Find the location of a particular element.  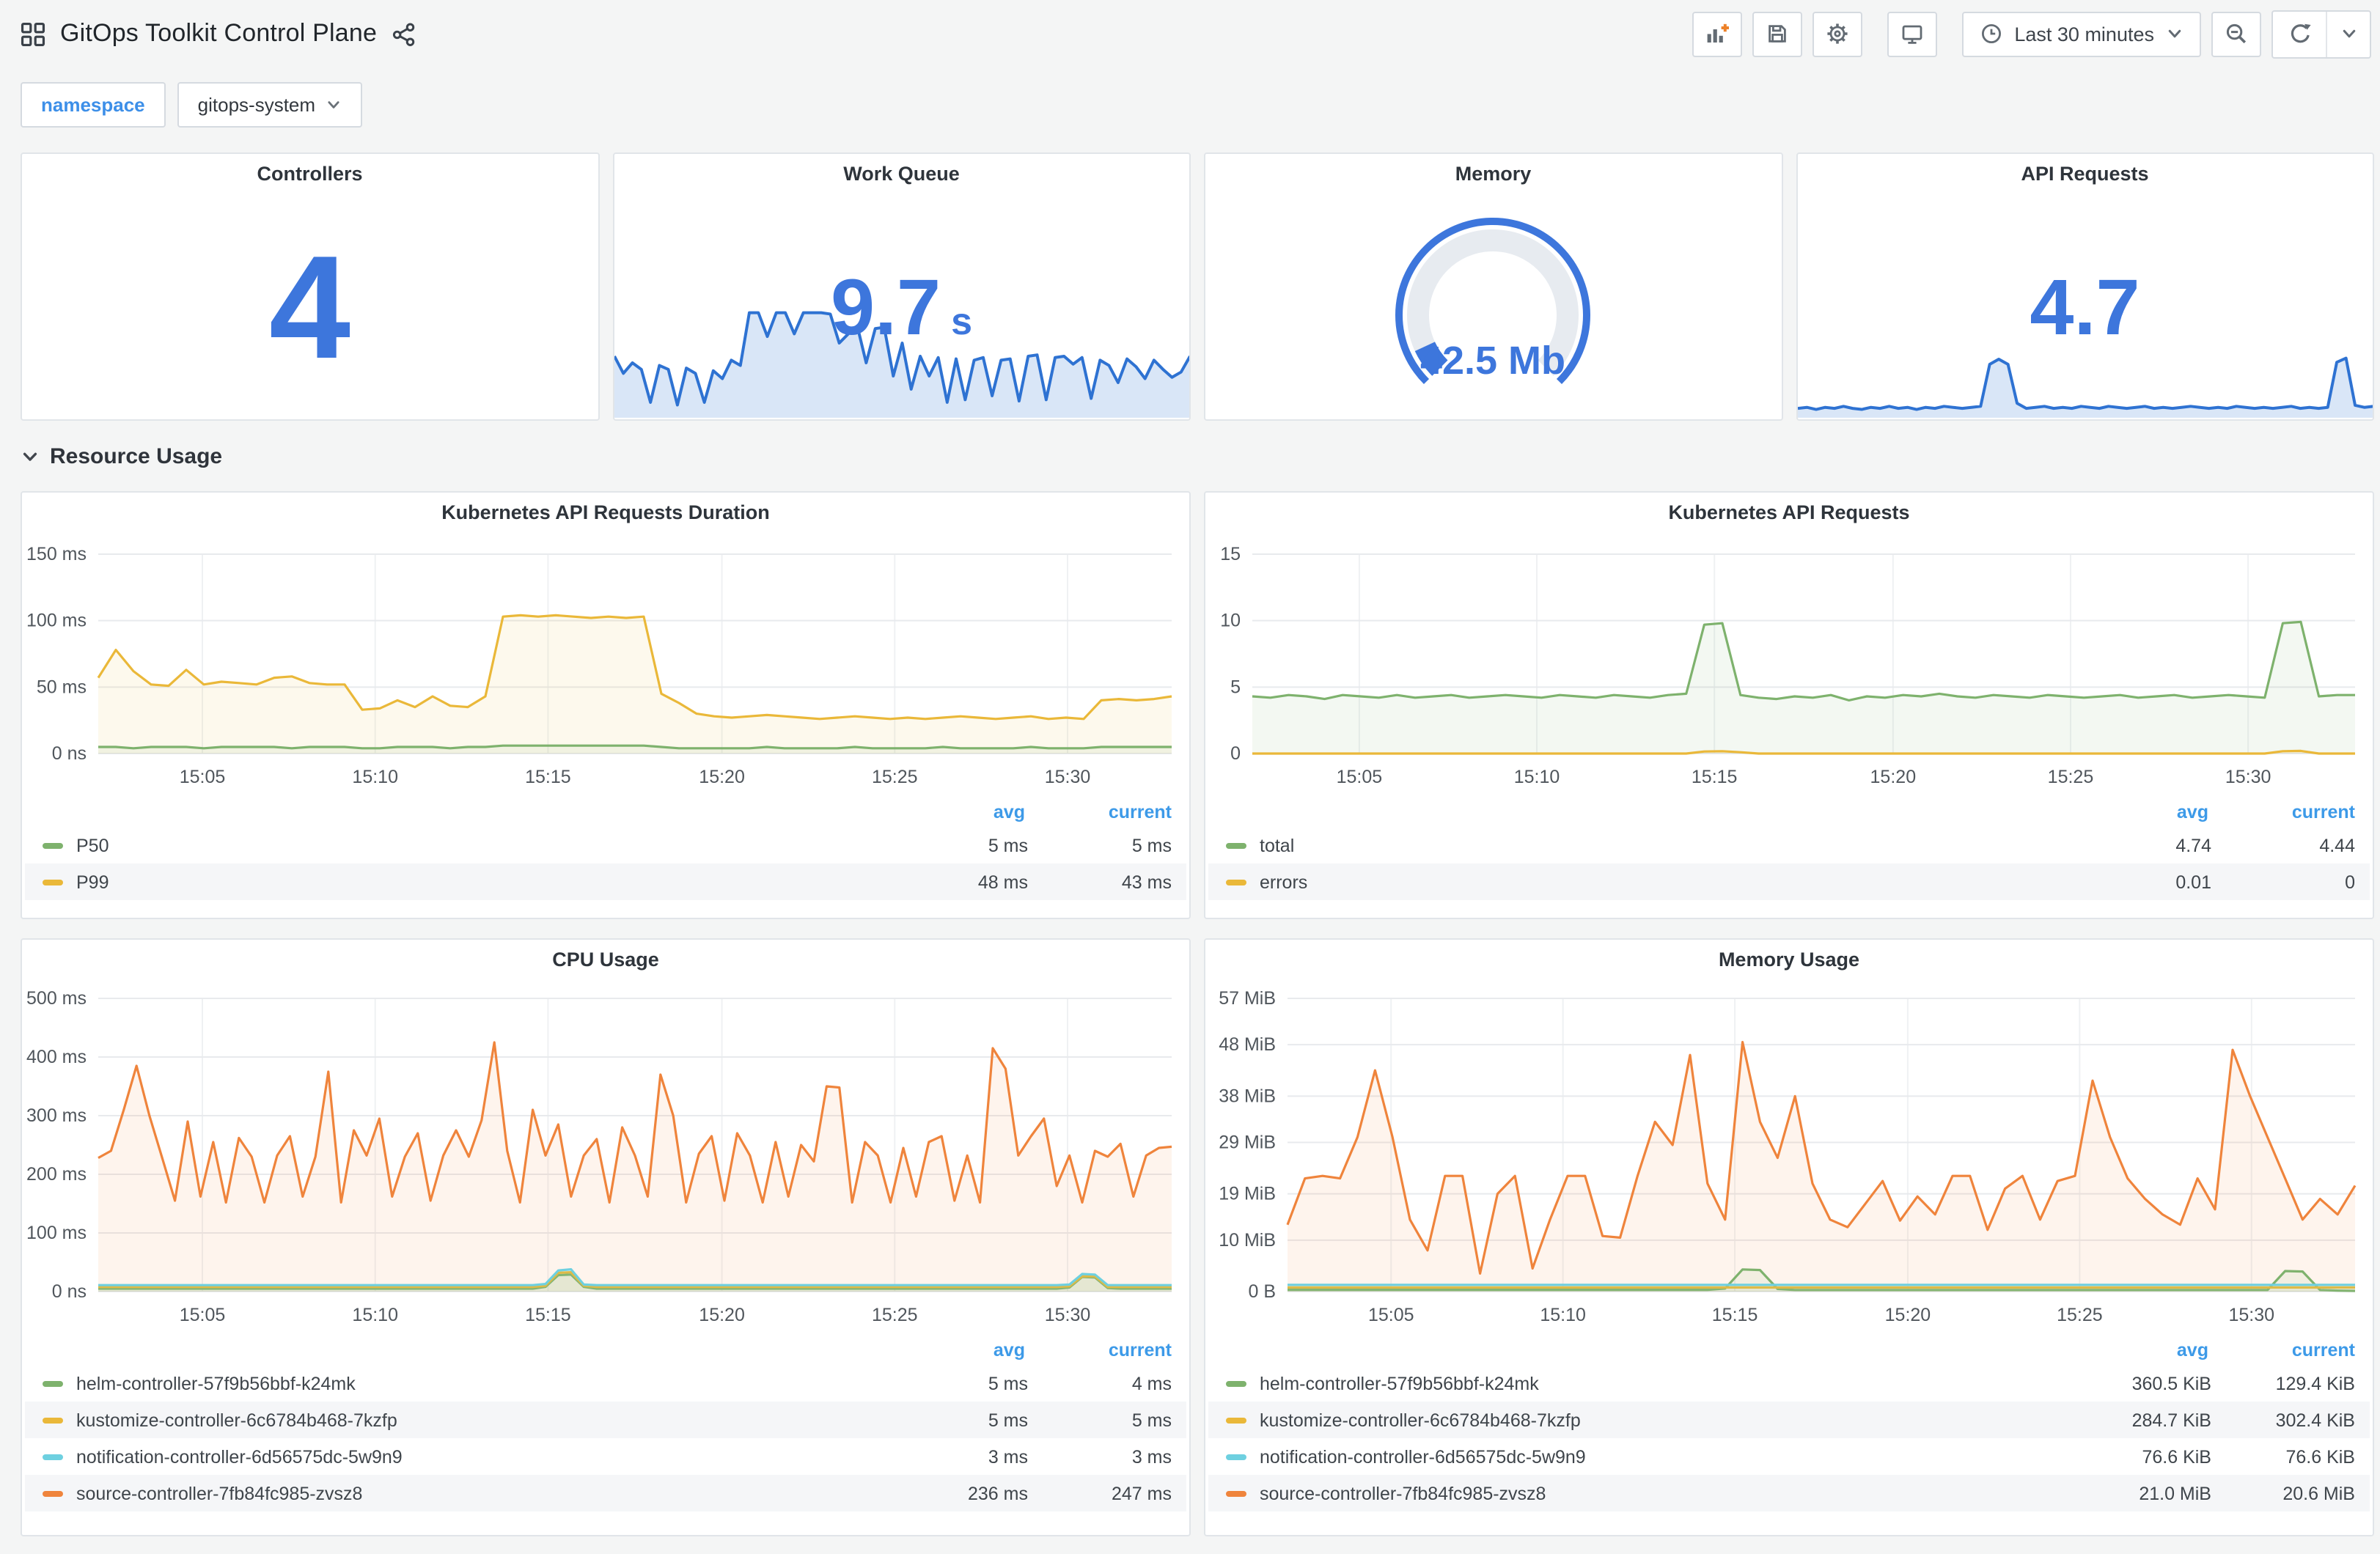

svg-text: 500 ms is located at coordinates (57, 999).